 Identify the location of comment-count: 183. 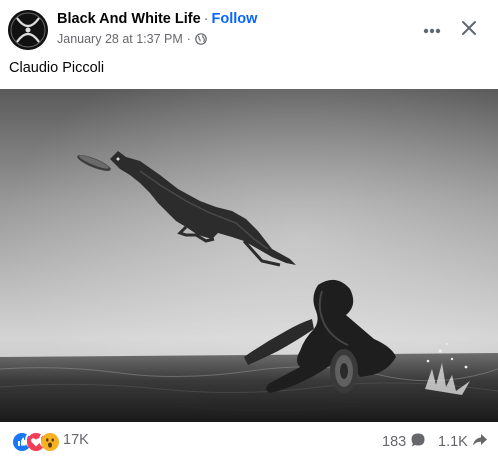
(394, 442).